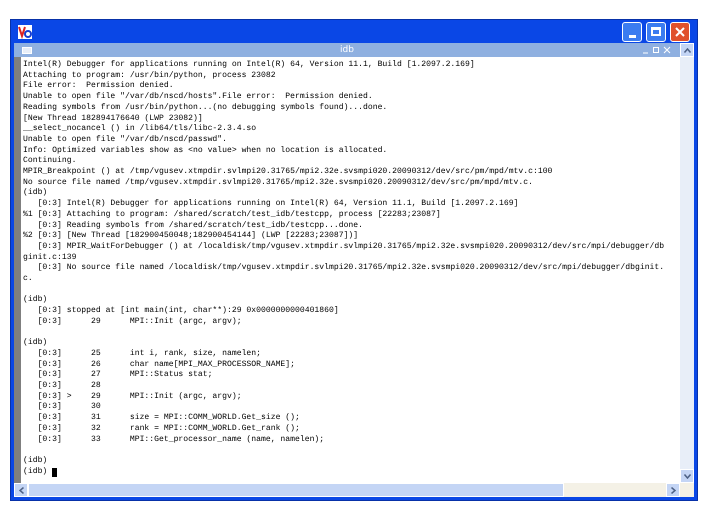 The width and height of the screenshot is (703, 509). Describe the element at coordinates (21, 490) in the screenshot. I see `scroll-left-button` at that location.